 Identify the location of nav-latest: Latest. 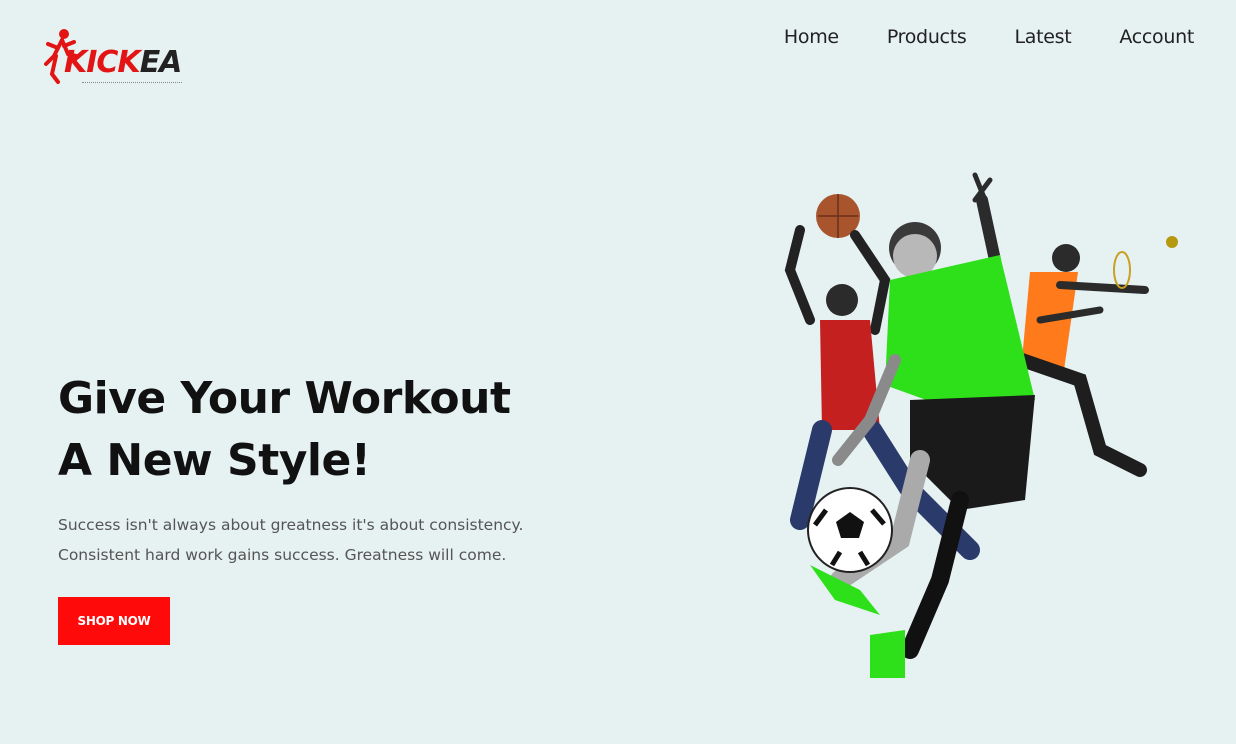
(1042, 37).